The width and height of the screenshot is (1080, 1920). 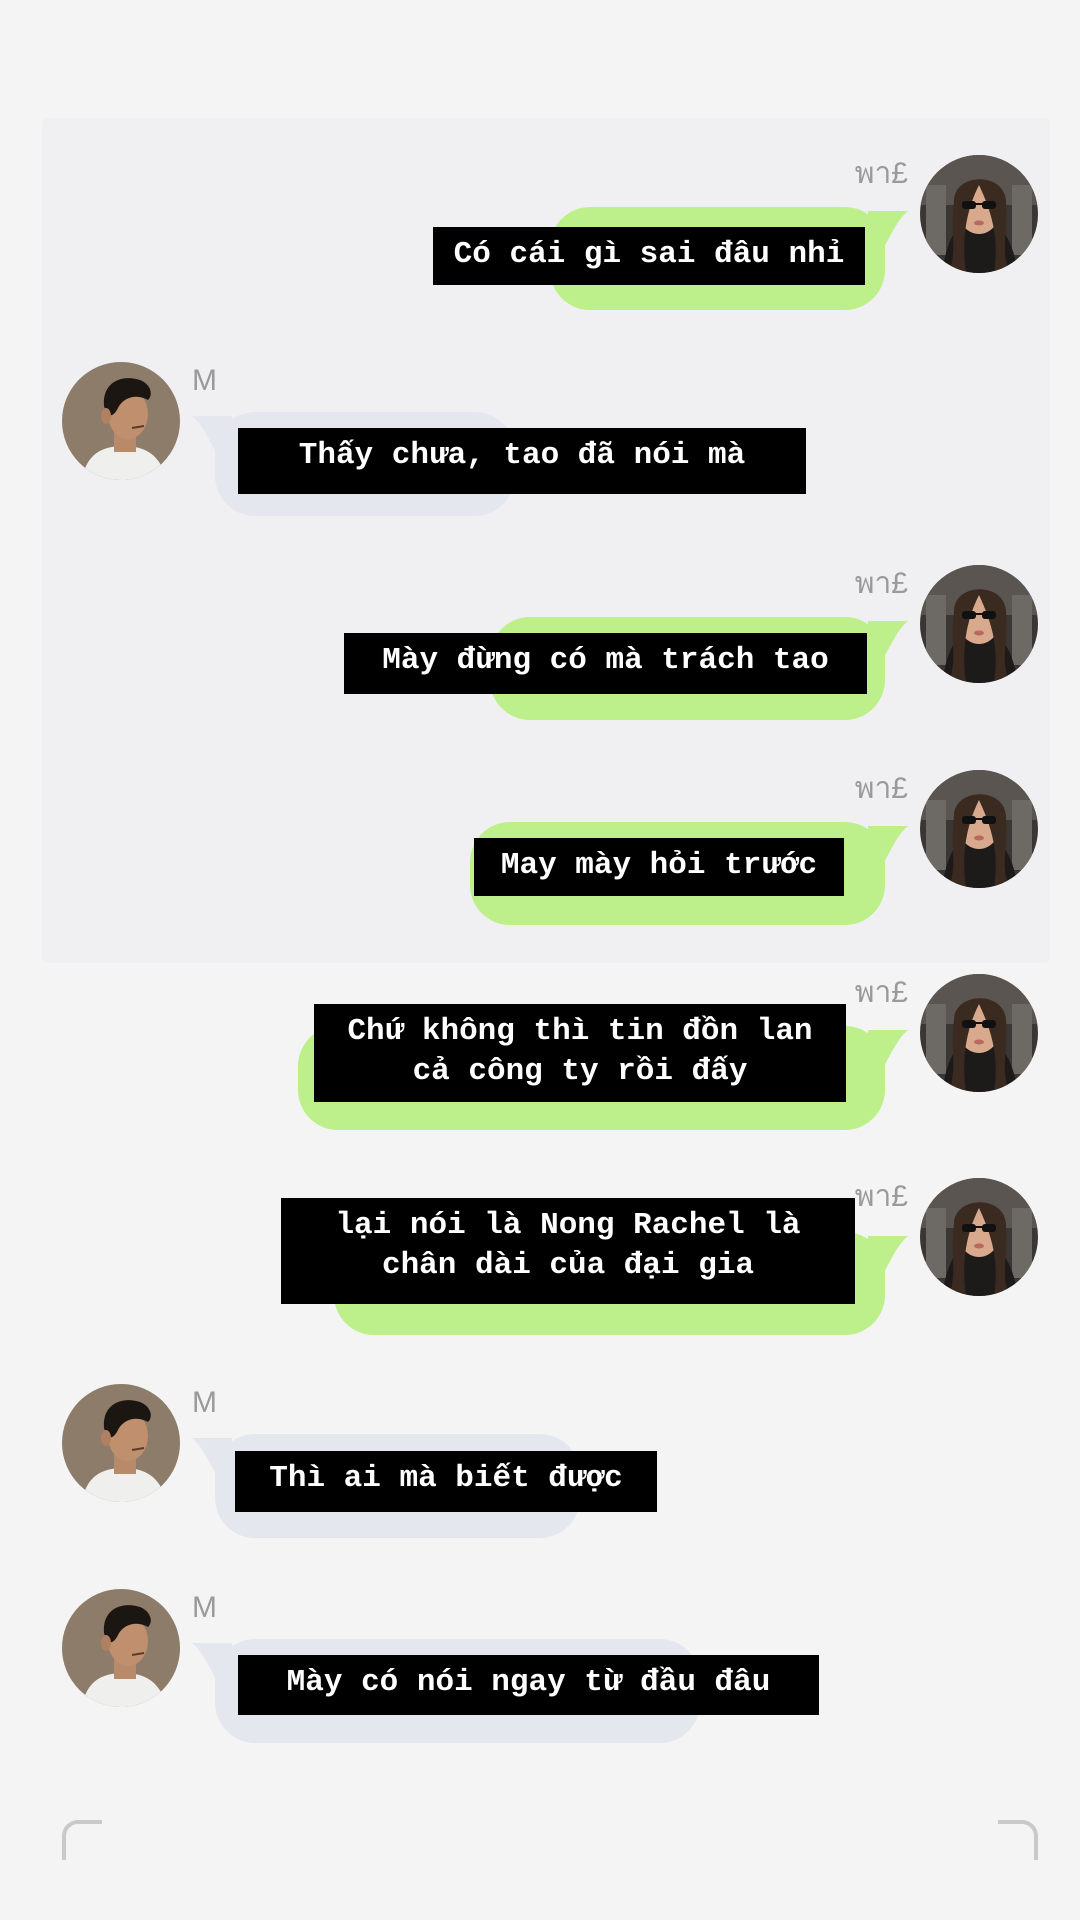 What do you see at coordinates (82, 1840) in the screenshot?
I see `frame-corner-bottom-left` at bounding box center [82, 1840].